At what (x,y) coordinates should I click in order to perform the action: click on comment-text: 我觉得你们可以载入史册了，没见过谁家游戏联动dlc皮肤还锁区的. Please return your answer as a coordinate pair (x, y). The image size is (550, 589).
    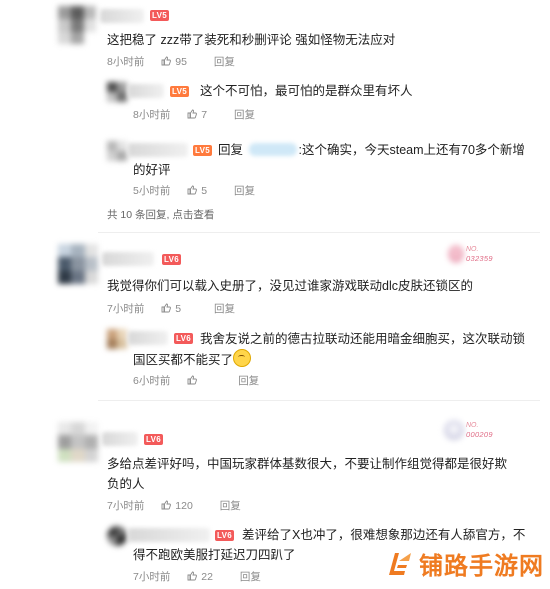
    Looking at the image, I should click on (290, 286).